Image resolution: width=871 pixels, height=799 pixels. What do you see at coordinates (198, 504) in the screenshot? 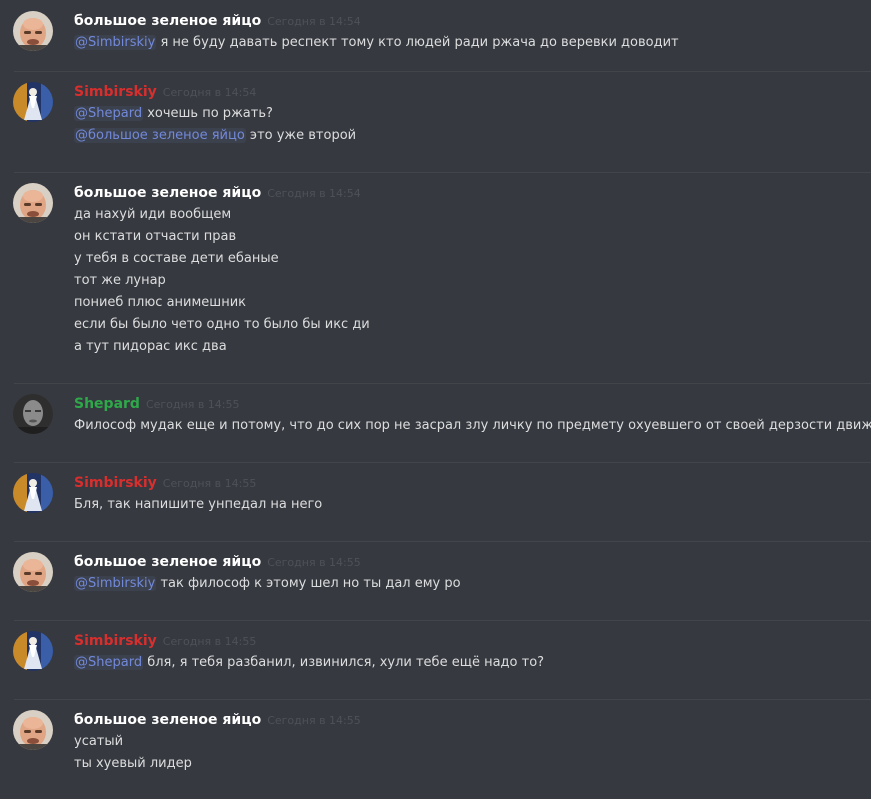
I see `message-text: Бля, так напишите унпедал на него` at bounding box center [198, 504].